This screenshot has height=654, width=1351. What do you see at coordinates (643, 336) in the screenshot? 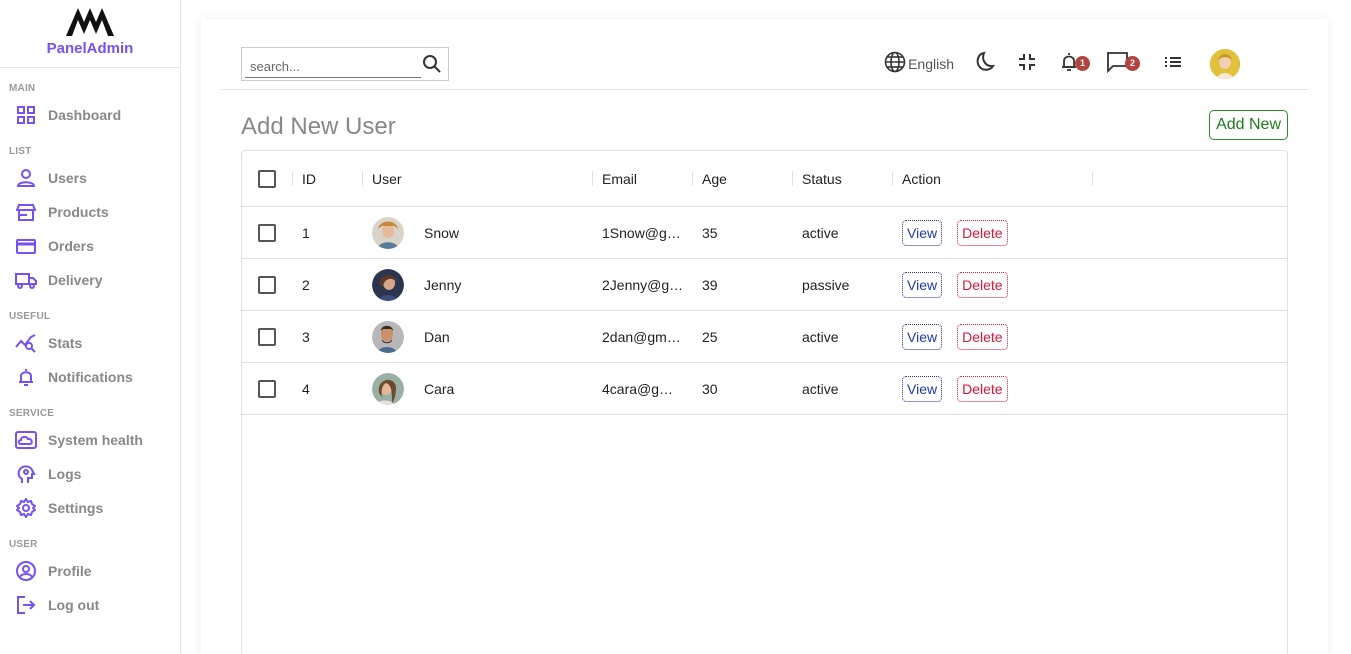
I see `user-email: 2dan@gmail.com` at bounding box center [643, 336].